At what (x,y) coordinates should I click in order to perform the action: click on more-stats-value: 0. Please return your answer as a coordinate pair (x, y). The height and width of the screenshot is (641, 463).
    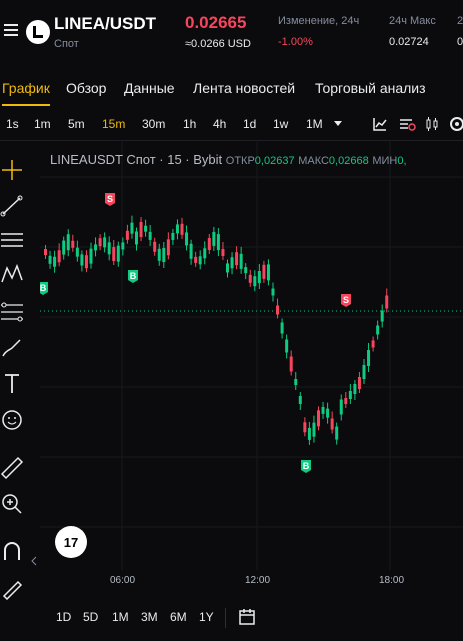
    Looking at the image, I should click on (460, 42).